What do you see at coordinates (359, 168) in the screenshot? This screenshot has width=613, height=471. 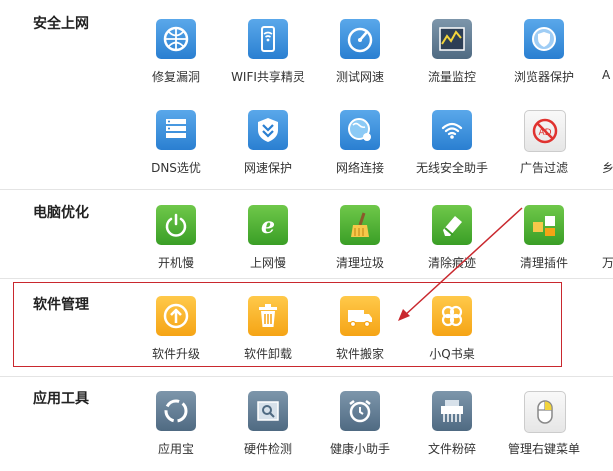 I see `tile-label: 网络连接` at bounding box center [359, 168].